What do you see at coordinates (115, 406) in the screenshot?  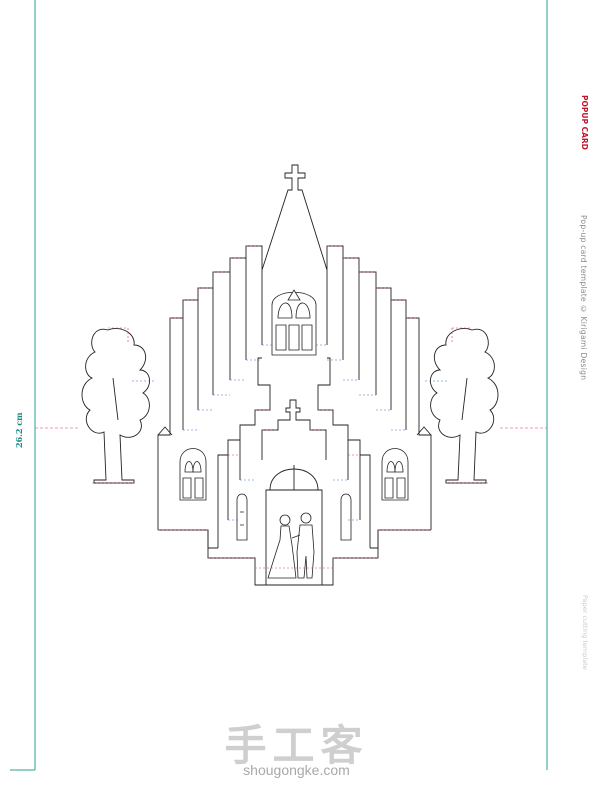 I see `left-tree` at bounding box center [115, 406].